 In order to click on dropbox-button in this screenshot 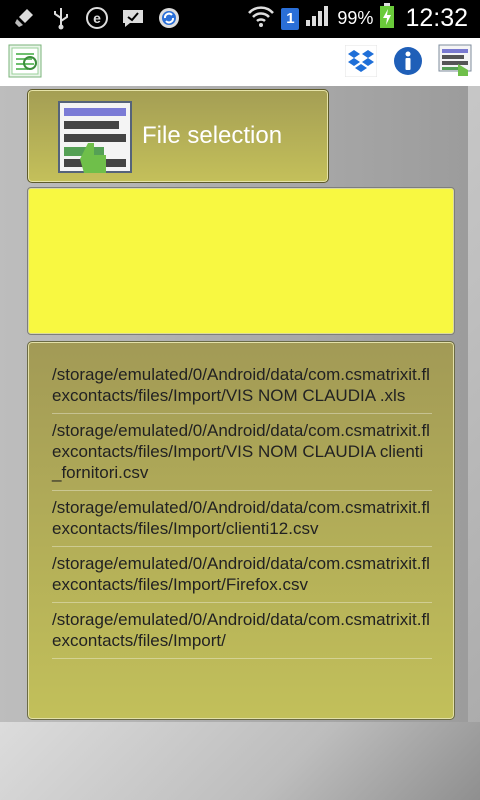, I will do `click(361, 61)`.